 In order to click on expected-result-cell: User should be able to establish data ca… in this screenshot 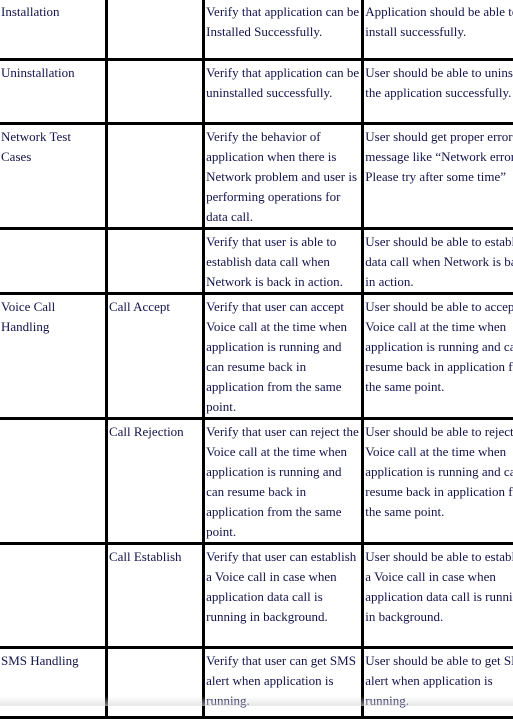, I will do `click(437, 260)`.